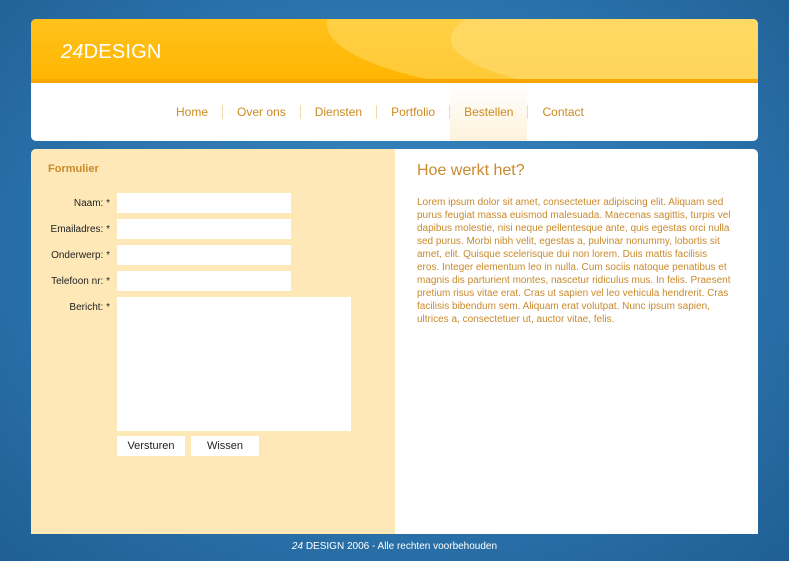 The width and height of the screenshot is (789, 561). What do you see at coordinates (400, 546) in the screenshot?
I see `footer-text: DESIGN 2006 - Alle rechten voorbehouden` at bounding box center [400, 546].